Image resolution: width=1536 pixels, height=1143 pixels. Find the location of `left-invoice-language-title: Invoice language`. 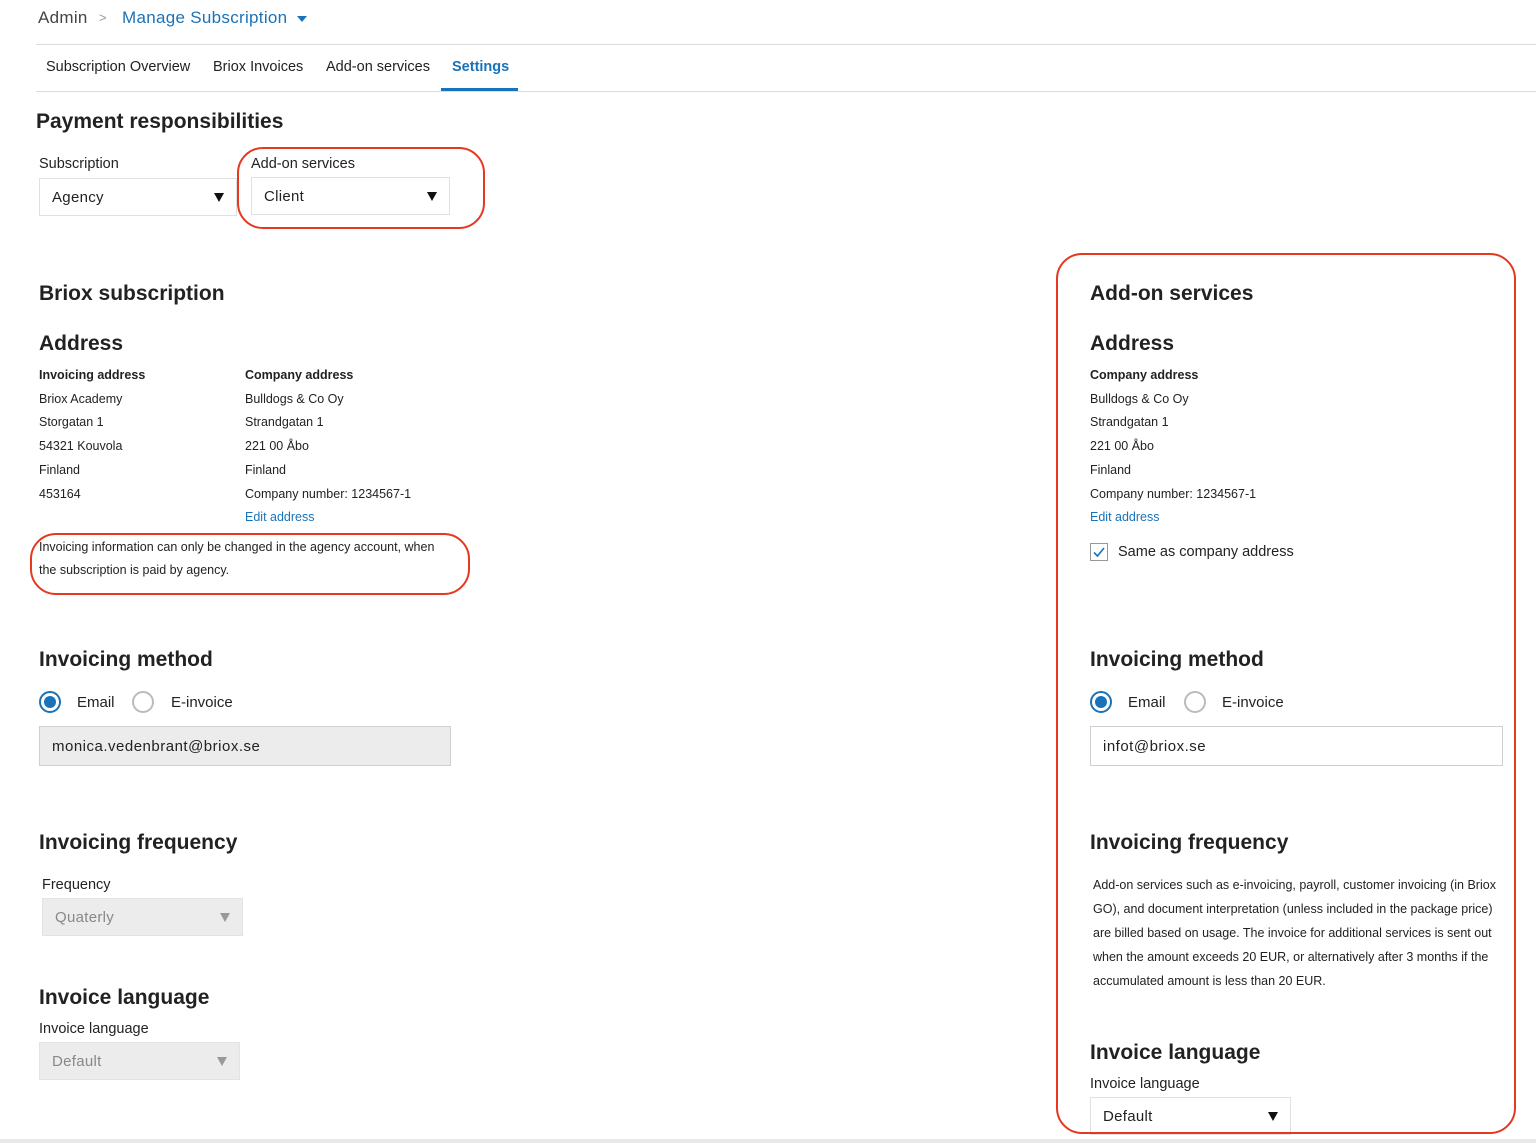

left-invoice-language-title: Invoice language is located at coordinates (124, 997).